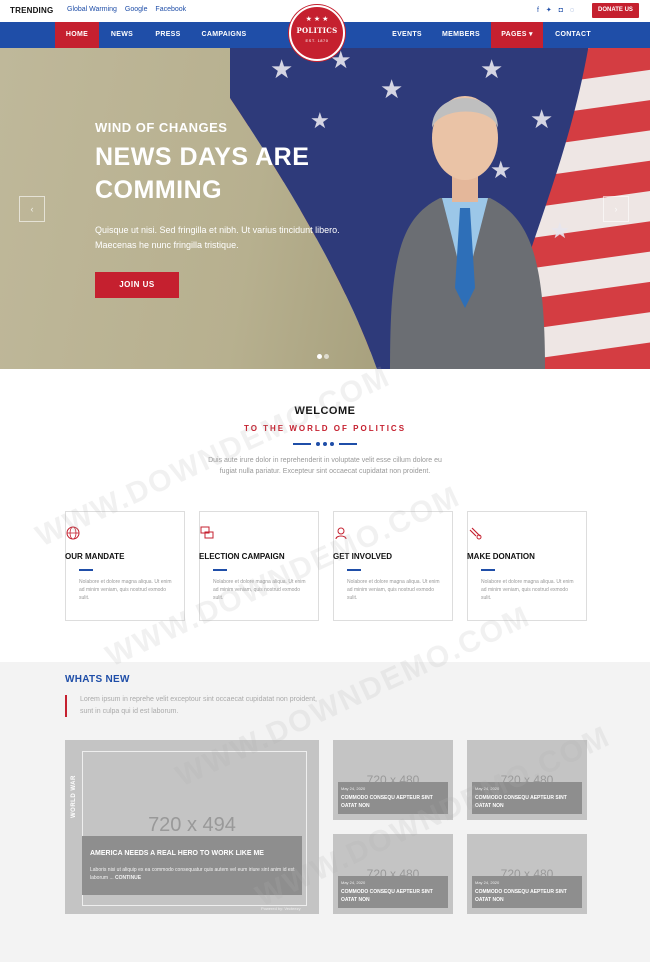 This screenshot has width=650, height=962. Describe the element at coordinates (549, 10) in the screenshot. I see `twitter-icon: ✦` at that location.